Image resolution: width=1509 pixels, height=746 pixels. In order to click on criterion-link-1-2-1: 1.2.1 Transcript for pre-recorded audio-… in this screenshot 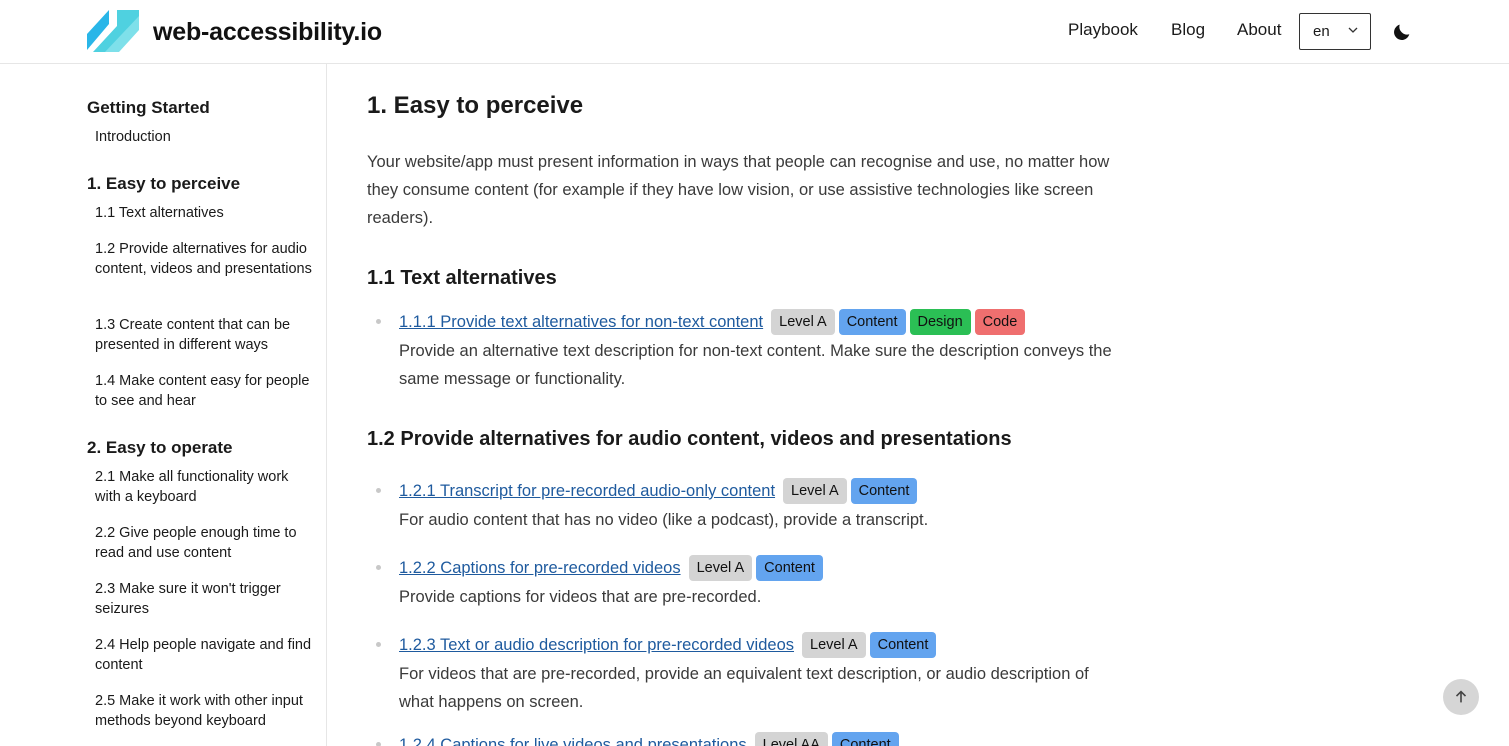, I will do `click(587, 491)`.